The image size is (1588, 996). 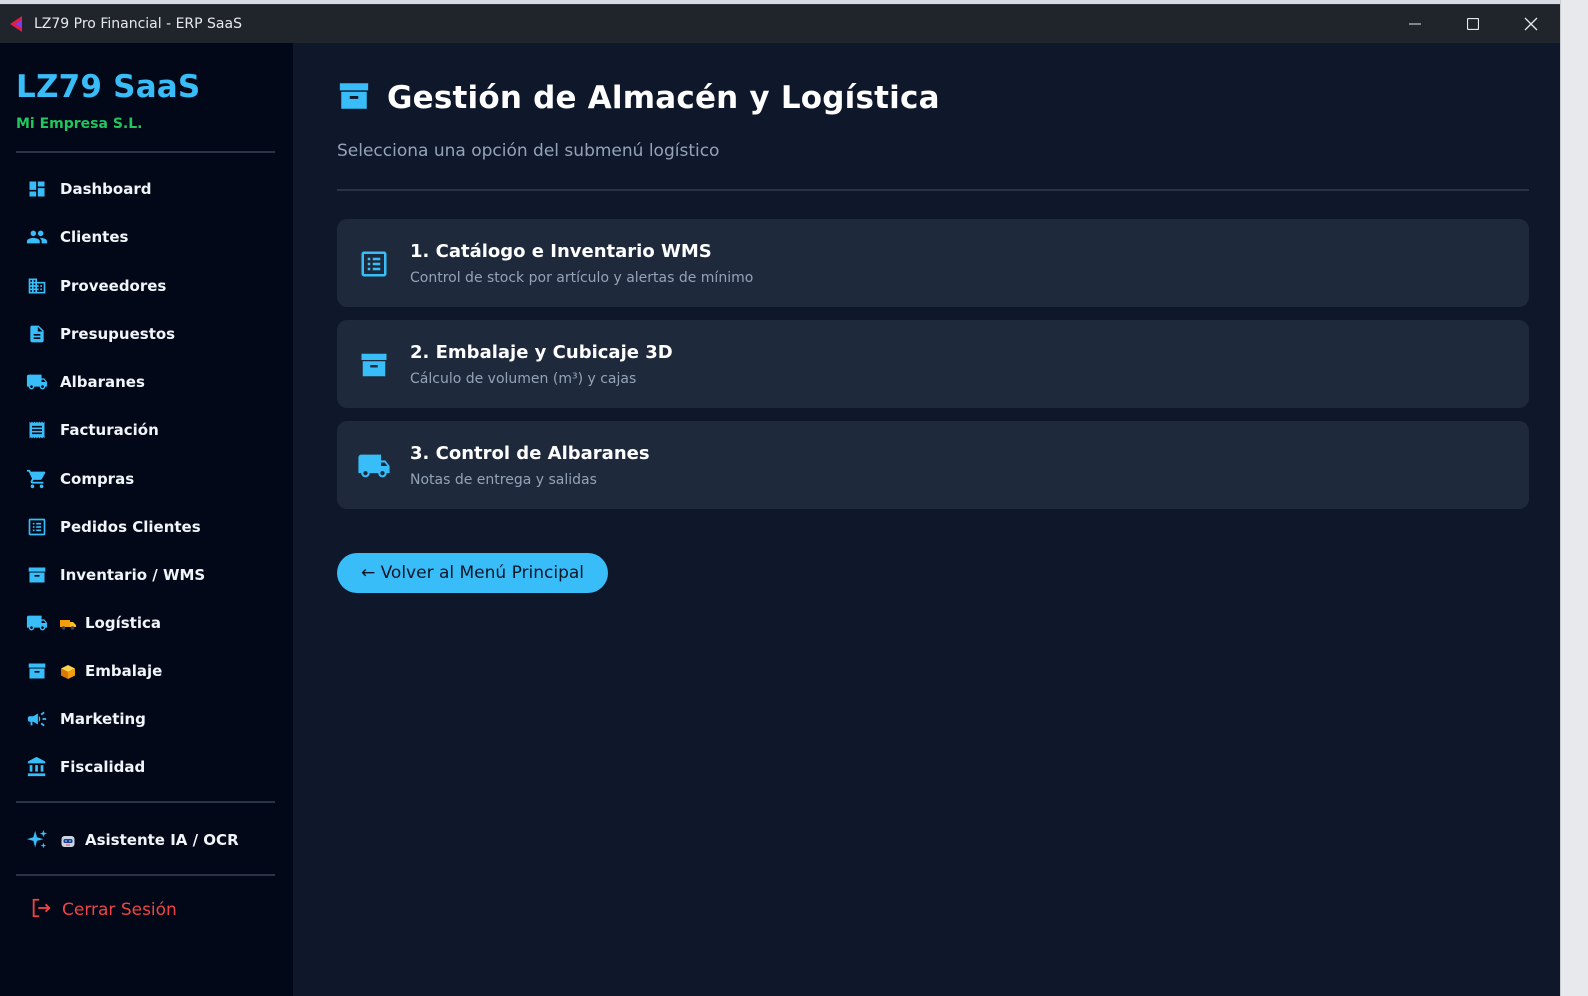 What do you see at coordinates (68, 624) in the screenshot?
I see `delivery-truck-emoji` at bounding box center [68, 624].